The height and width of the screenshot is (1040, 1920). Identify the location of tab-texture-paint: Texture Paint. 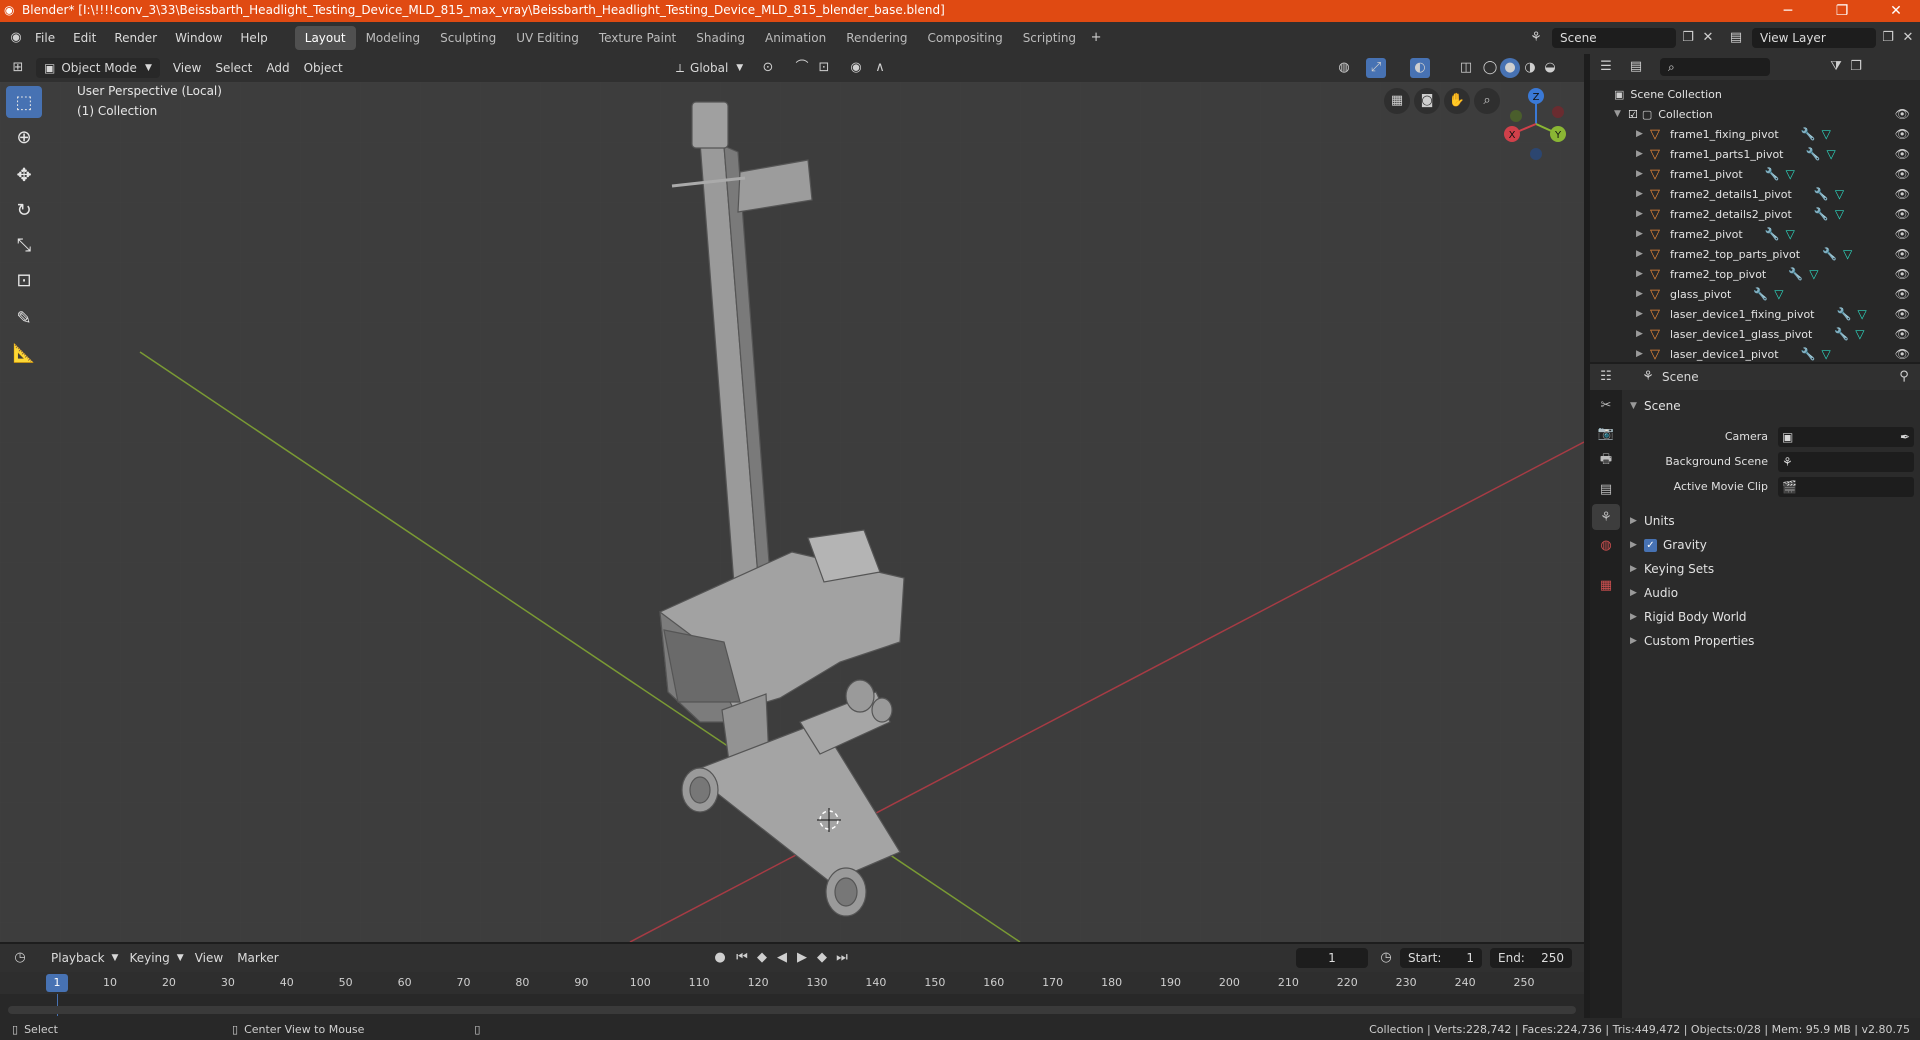
(637, 38).